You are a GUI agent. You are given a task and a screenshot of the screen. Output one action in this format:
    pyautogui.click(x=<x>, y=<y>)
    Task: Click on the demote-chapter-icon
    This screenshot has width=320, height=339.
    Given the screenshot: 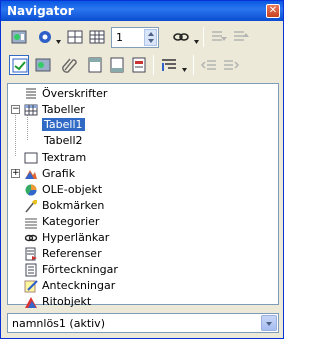 What is the action you would take?
    pyautogui.click(x=241, y=37)
    